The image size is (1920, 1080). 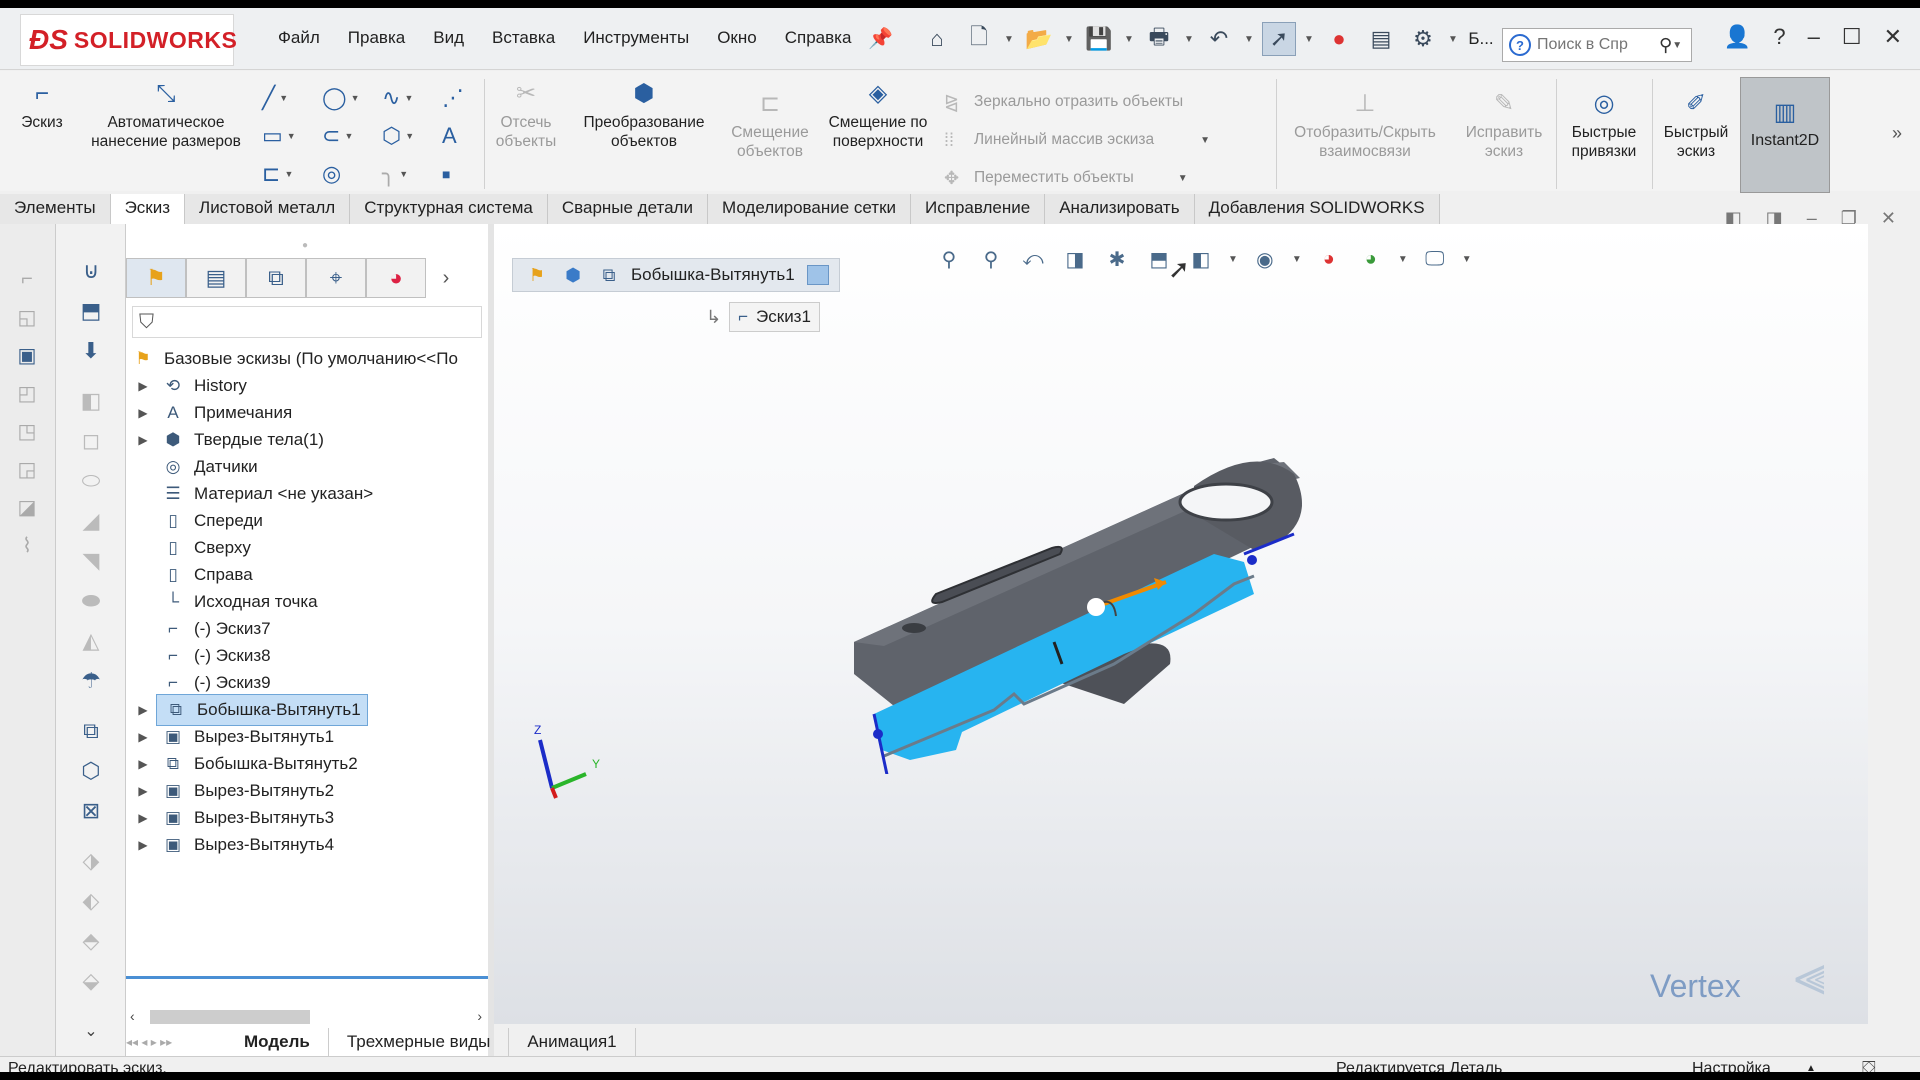 What do you see at coordinates (1075, 259) in the screenshot?
I see `section-view-icon: ◨` at bounding box center [1075, 259].